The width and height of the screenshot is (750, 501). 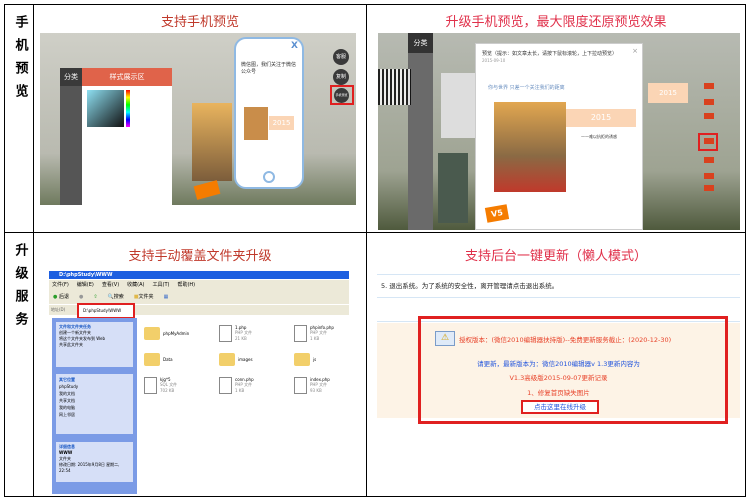 What do you see at coordinates (256, 385) in the screenshot?
I see `file-item: conn.php PHP 文件 1 KB` at bounding box center [256, 385].